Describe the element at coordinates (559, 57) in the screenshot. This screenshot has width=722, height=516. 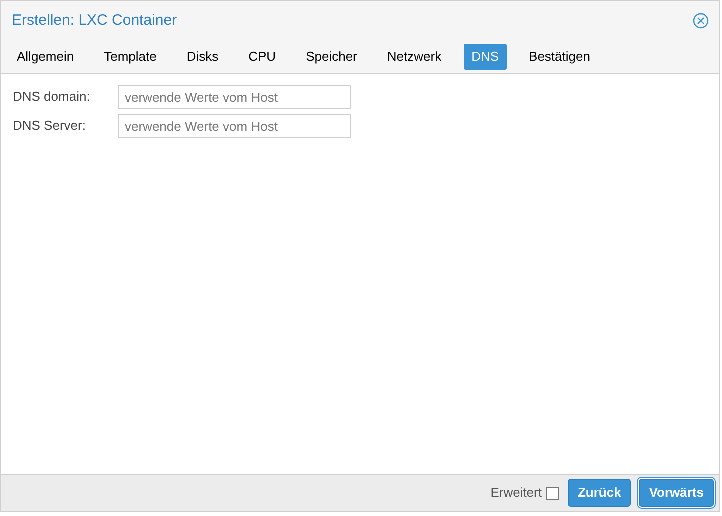
I see `tab: Bestätigen` at that location.